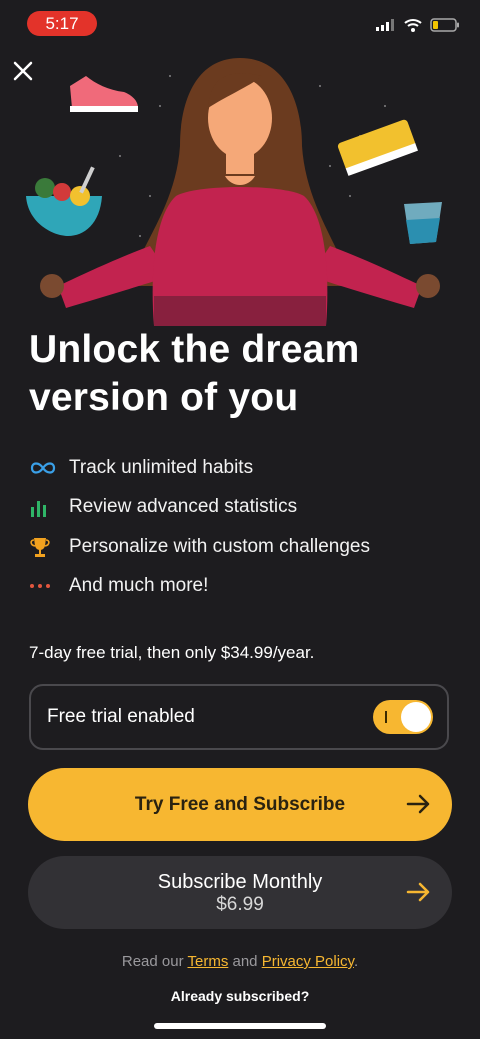 The image size is (480, 1039). I want to click on privacy-policy-link: Privacy Policy, so click(308, 961).